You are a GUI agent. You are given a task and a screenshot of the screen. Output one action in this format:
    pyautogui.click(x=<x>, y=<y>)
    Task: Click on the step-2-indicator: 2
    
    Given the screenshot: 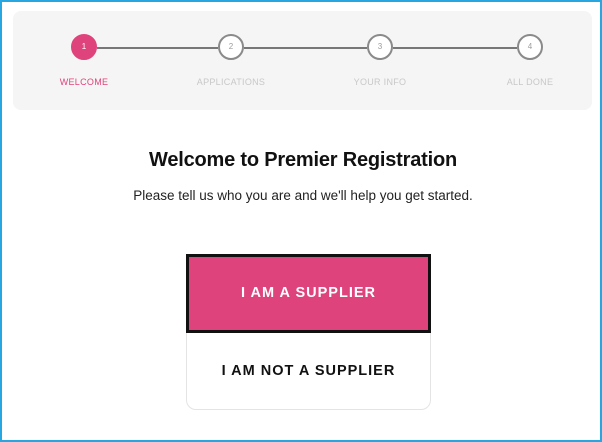 What is the action you would take?
    pyautogui.click(x=231, y=47)
    